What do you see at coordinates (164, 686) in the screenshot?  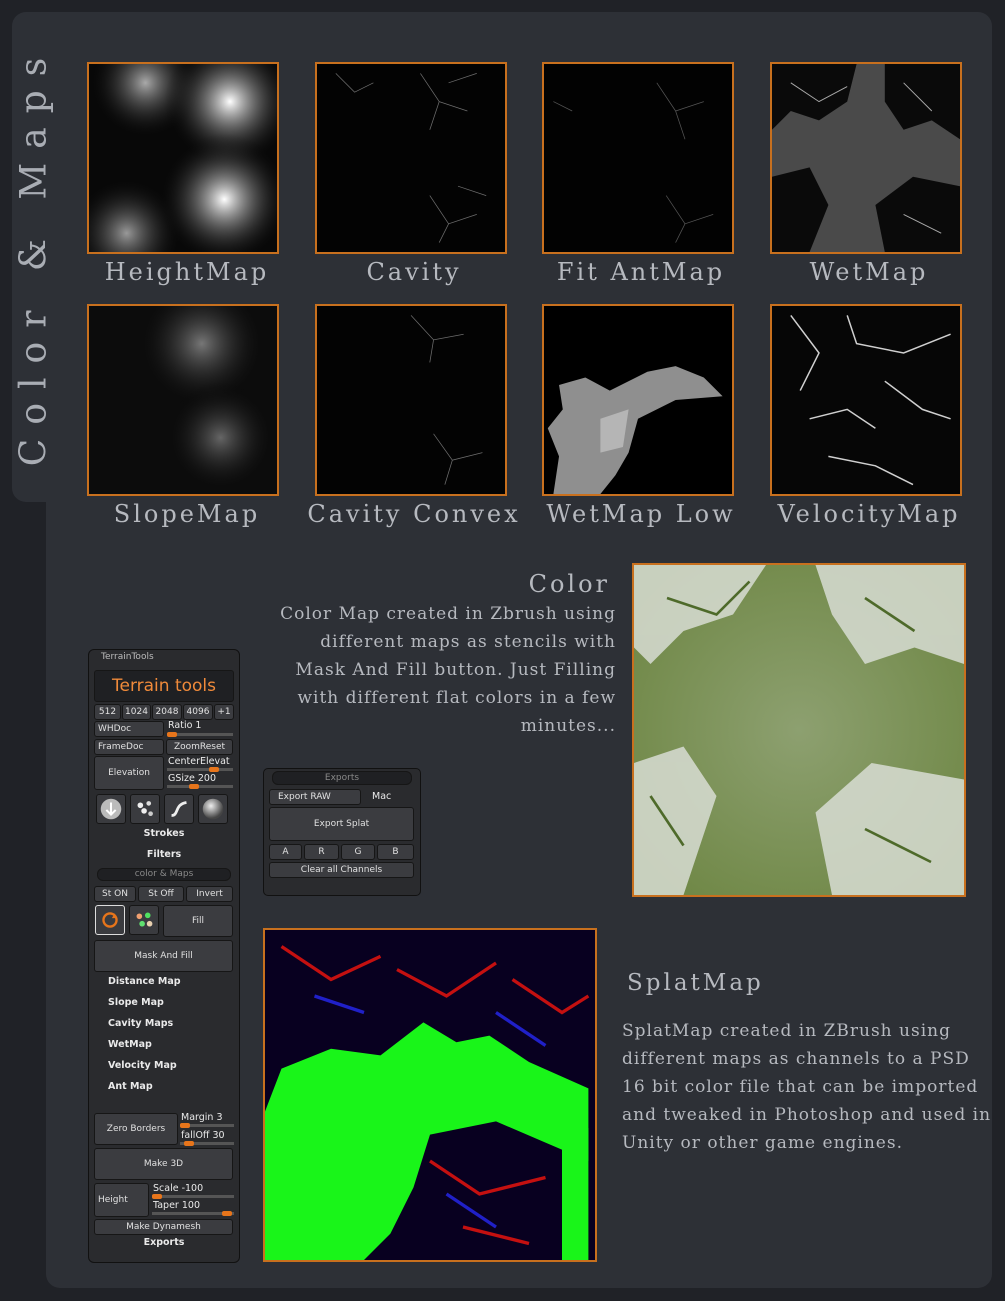 I see `terrain-tools-button: Terrain tools` at bounding box center [164, 686].